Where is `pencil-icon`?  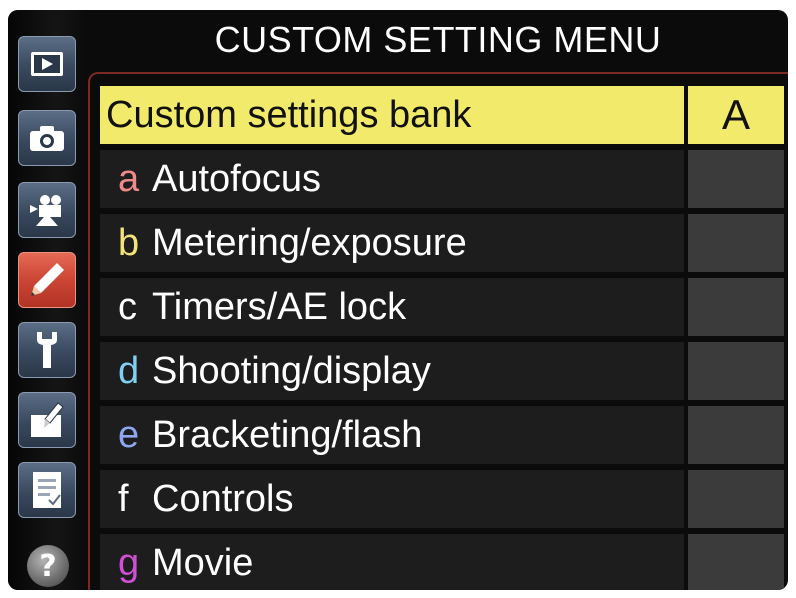 pencil-icon is located at coordinates (47, 279).